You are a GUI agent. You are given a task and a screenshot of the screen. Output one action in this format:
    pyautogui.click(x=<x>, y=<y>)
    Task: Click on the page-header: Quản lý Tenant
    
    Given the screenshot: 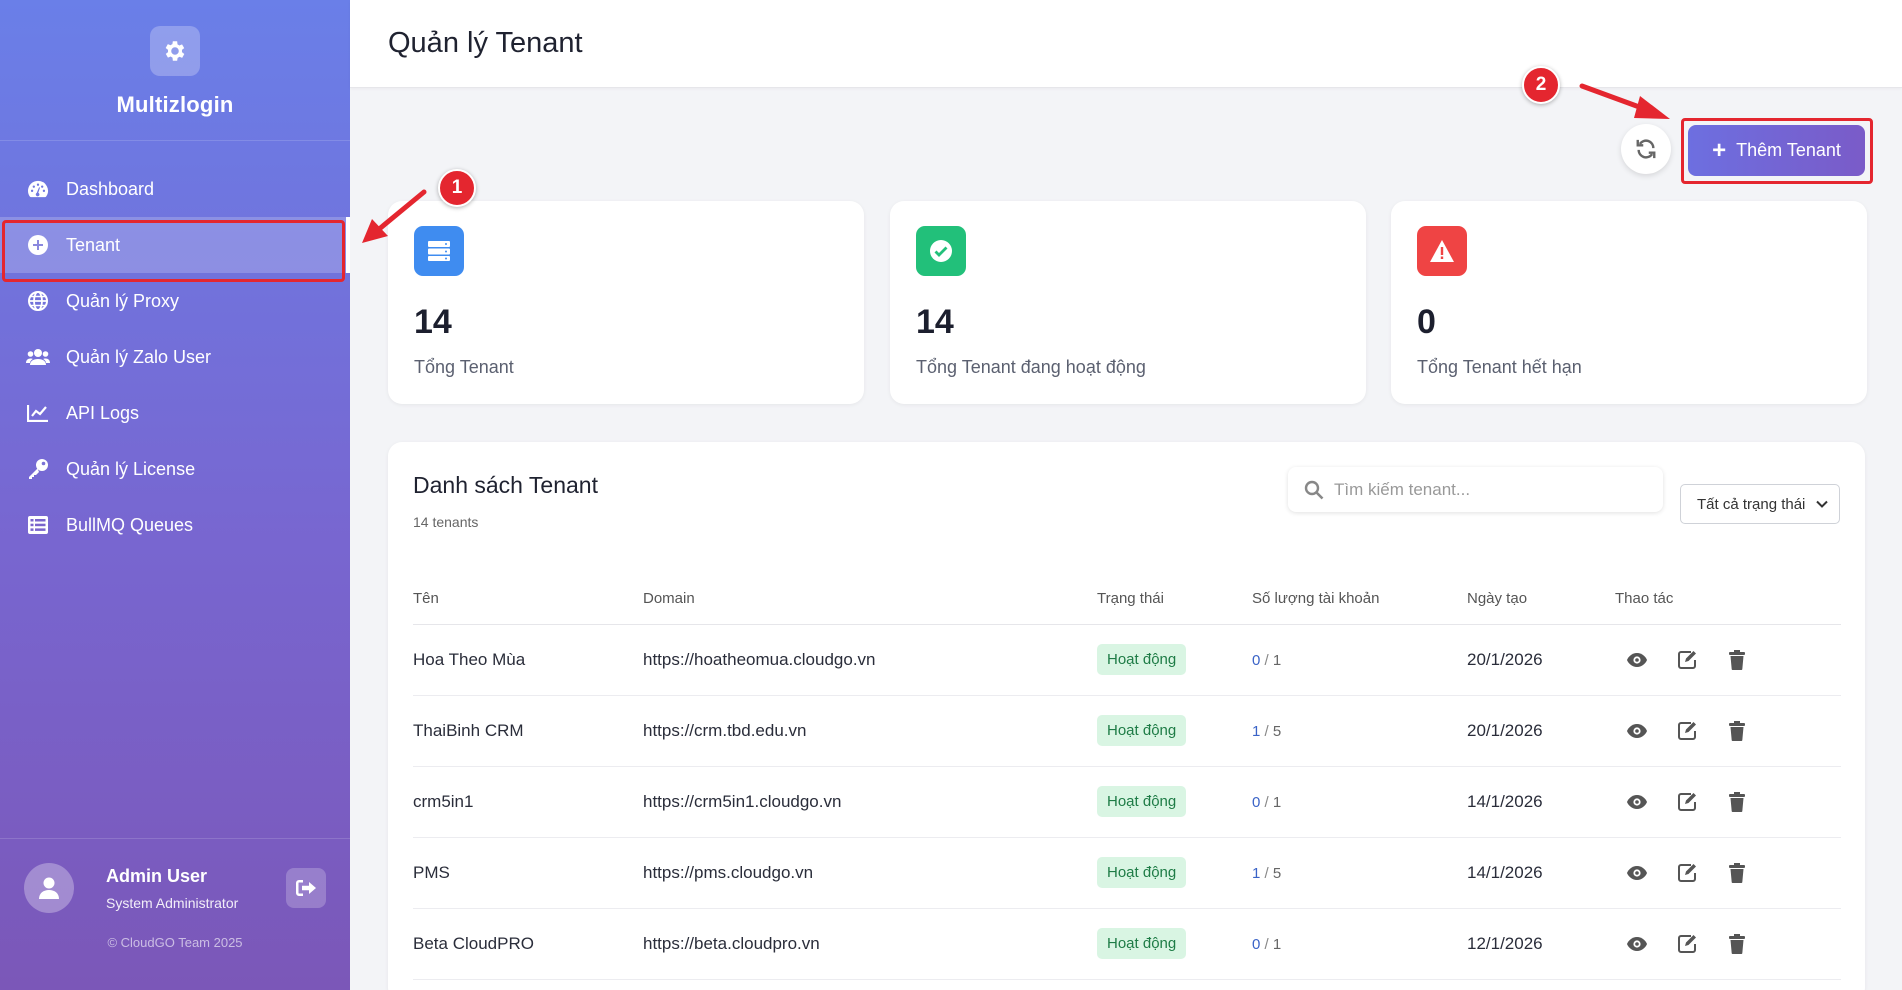 What is the action you would take?
    pyautogui.click(x=1126, y=44)
    